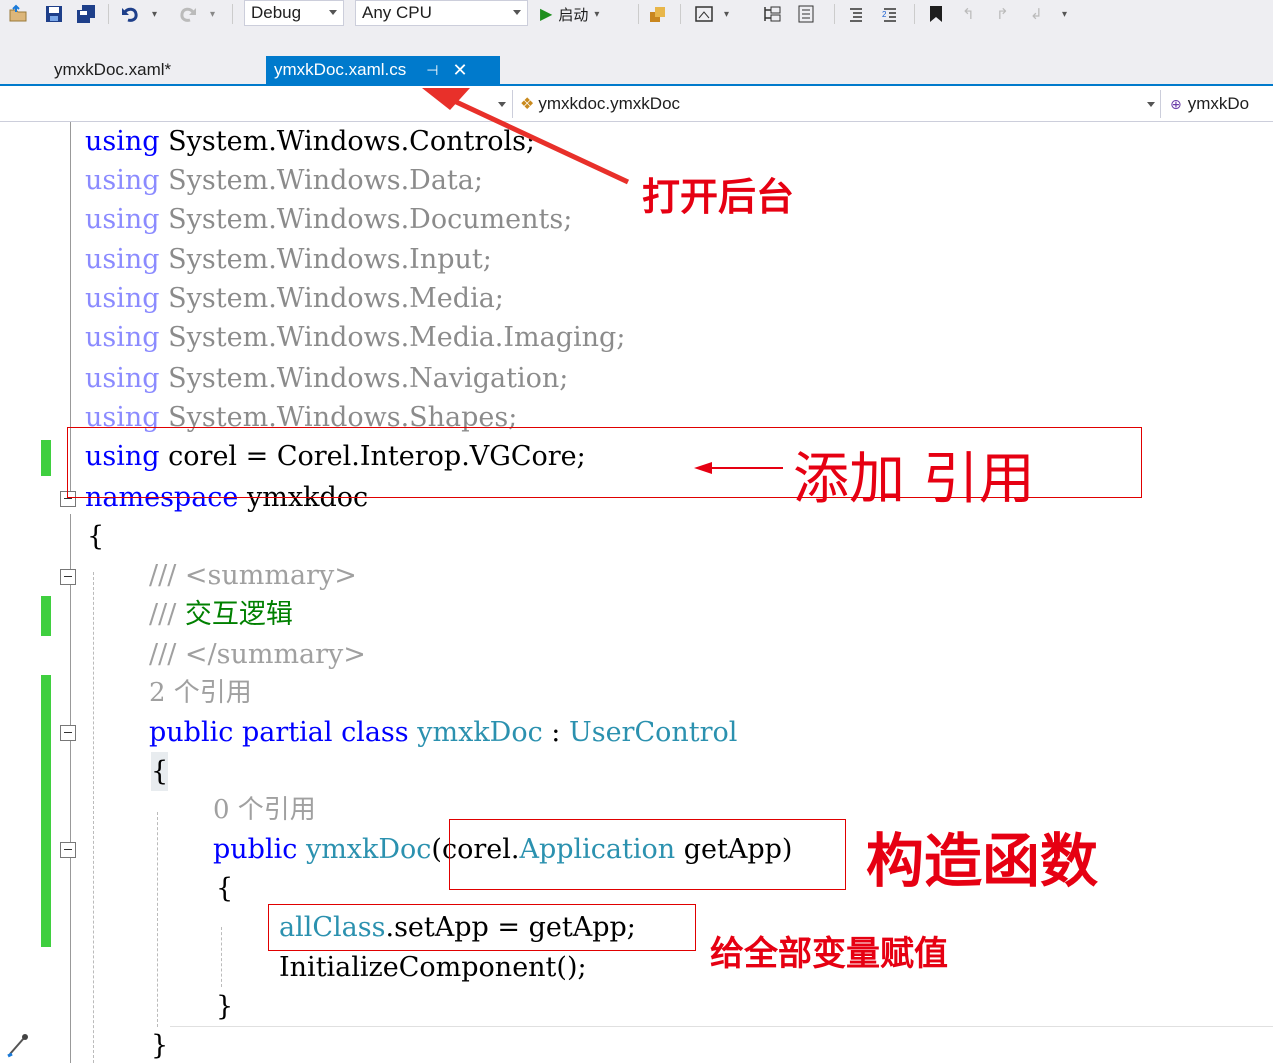 The image size is (1273, 1063). Describe the element at coordinates (432, 70) in the screenshot. I see `pin-icon: ⊣` at that location.